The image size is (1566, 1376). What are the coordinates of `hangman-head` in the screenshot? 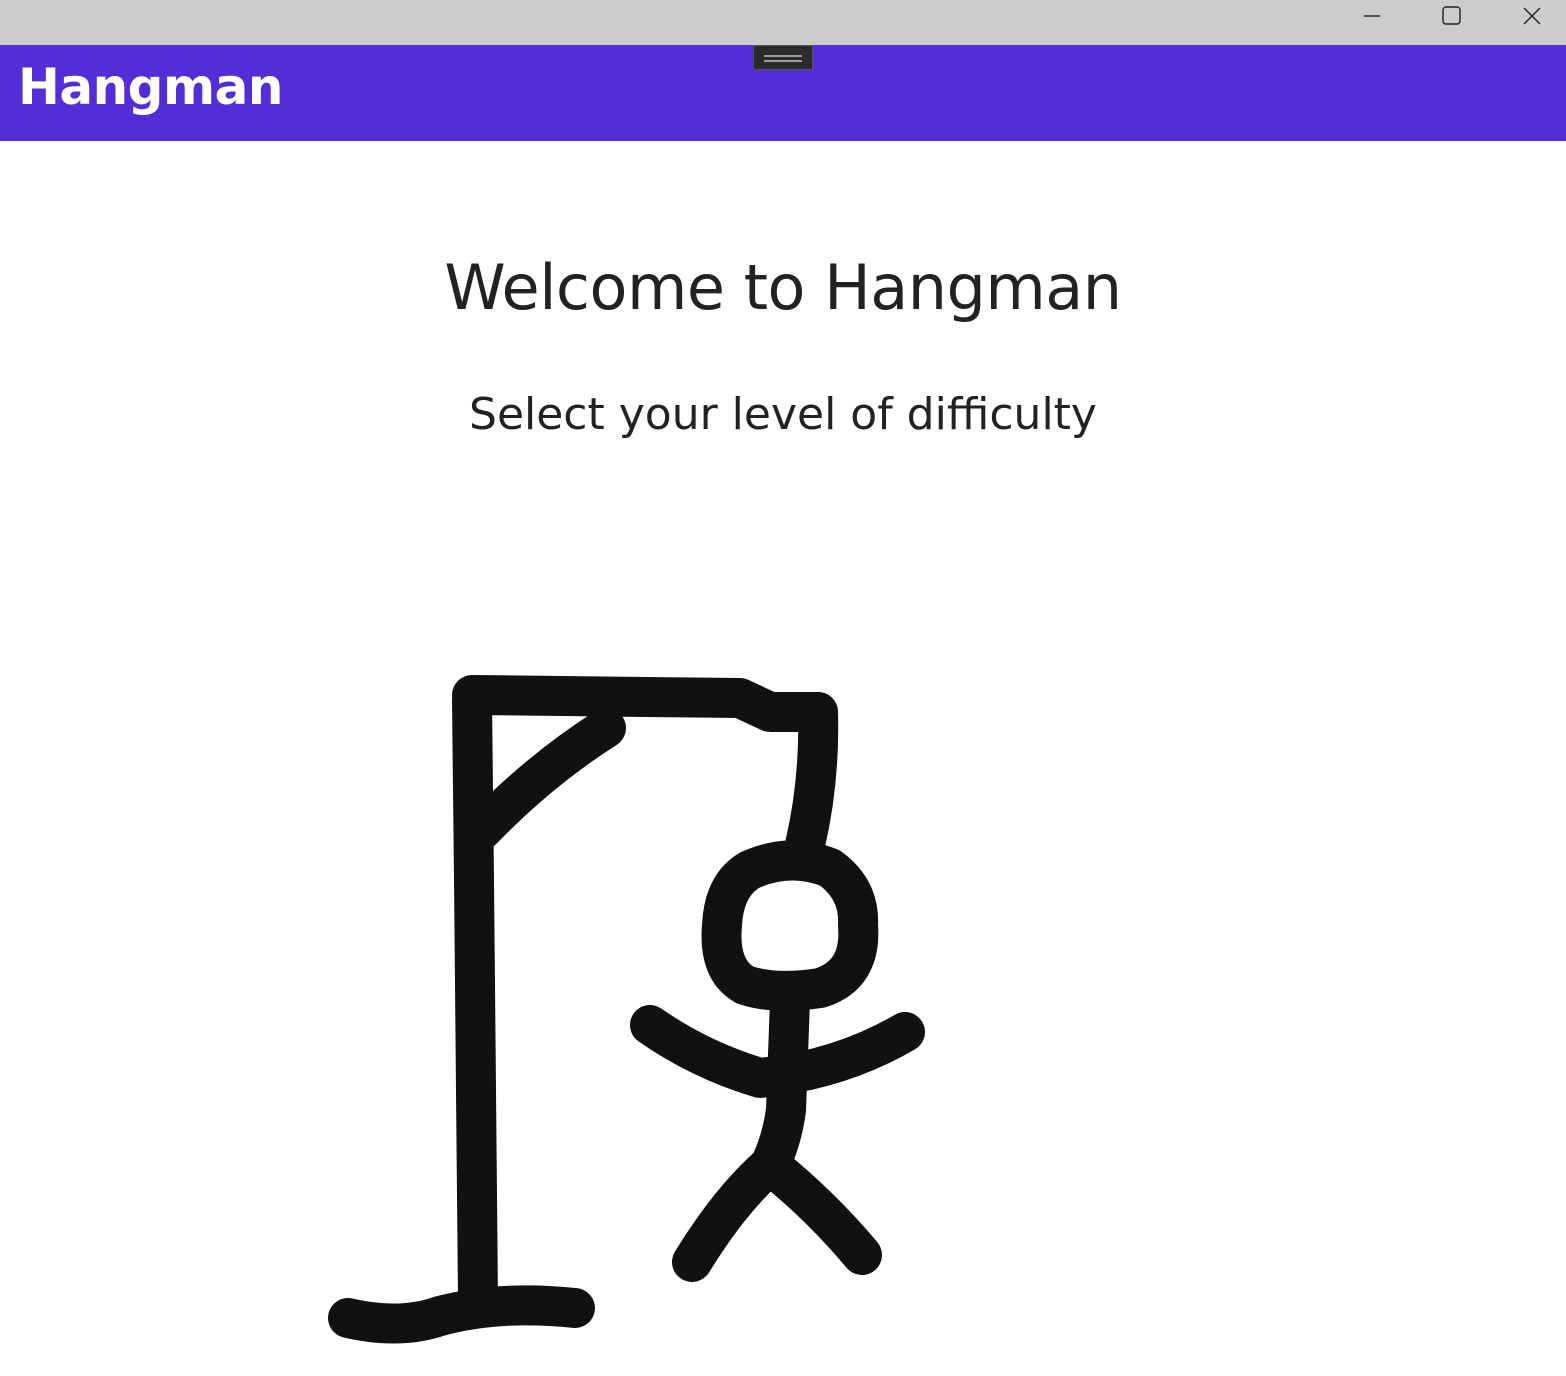 It's located at (790, 925).